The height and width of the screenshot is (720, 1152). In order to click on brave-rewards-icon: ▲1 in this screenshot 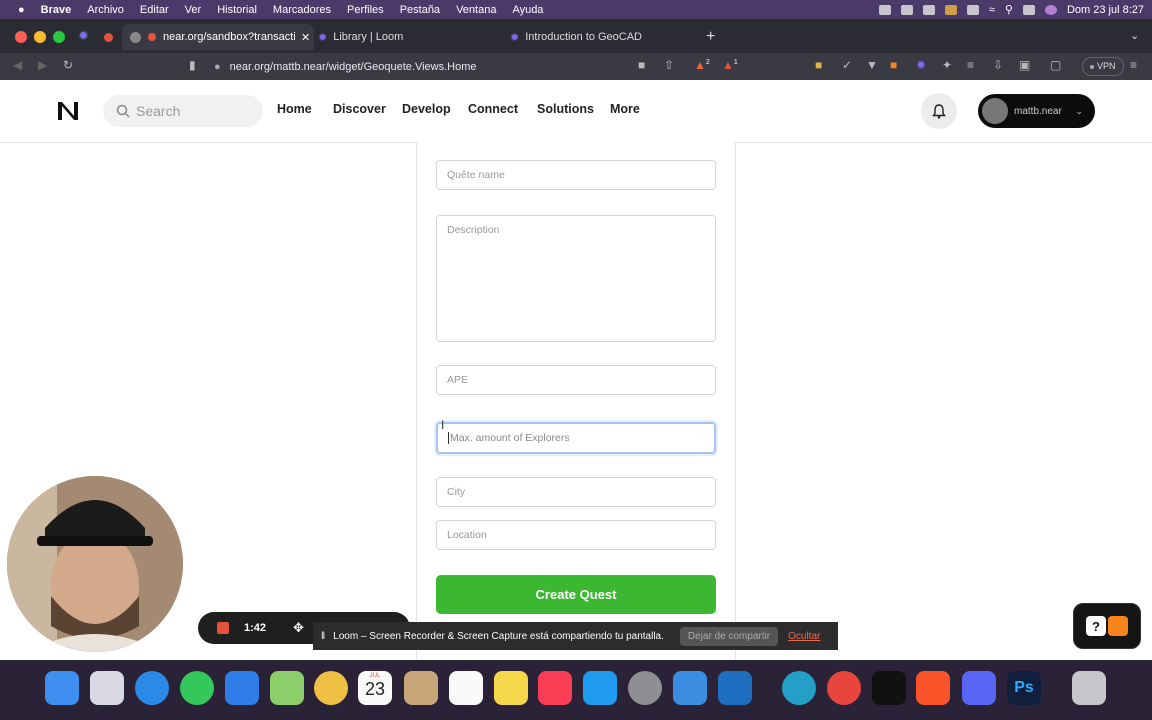, I will do `click(730, 65)`.